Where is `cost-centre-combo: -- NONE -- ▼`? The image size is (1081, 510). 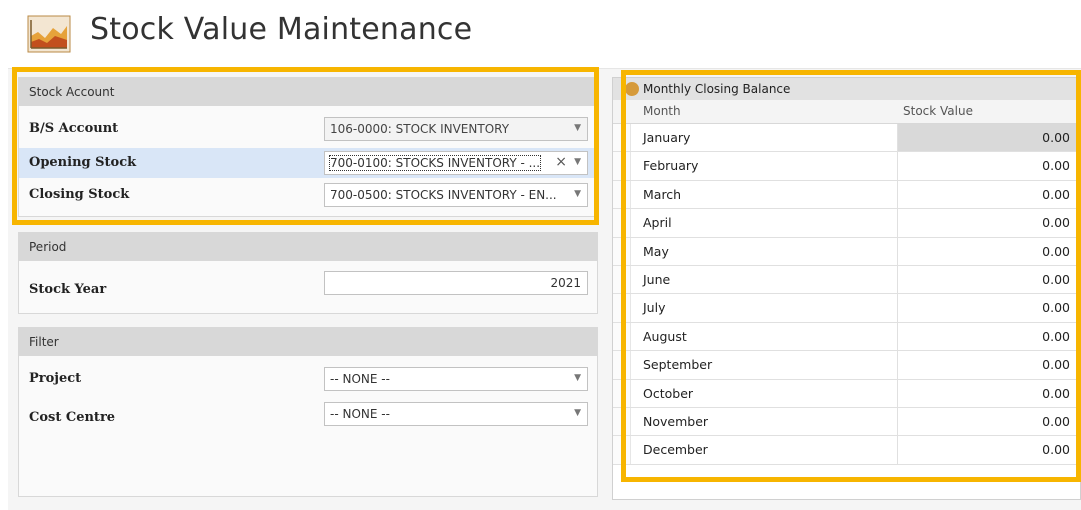 cost-centre-combo: -- NONE -- ▼ is located at coordinates (456, 414).